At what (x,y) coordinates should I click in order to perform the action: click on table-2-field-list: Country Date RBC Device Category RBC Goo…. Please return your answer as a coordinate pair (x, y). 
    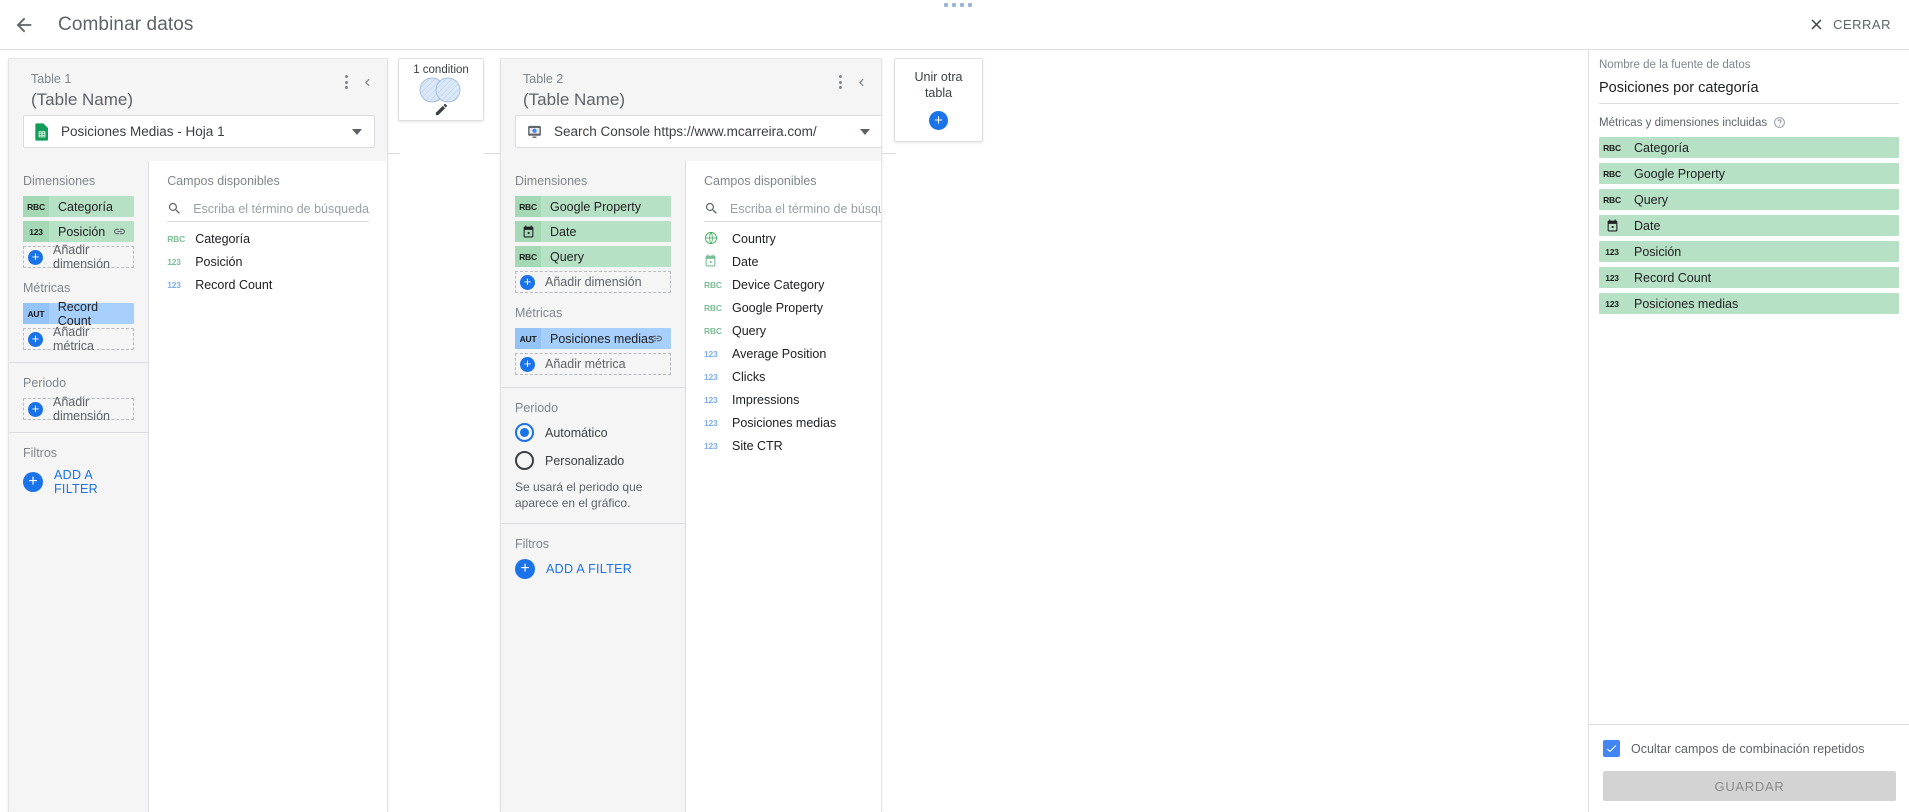
    Looking at the image, I should click on (783, 342).